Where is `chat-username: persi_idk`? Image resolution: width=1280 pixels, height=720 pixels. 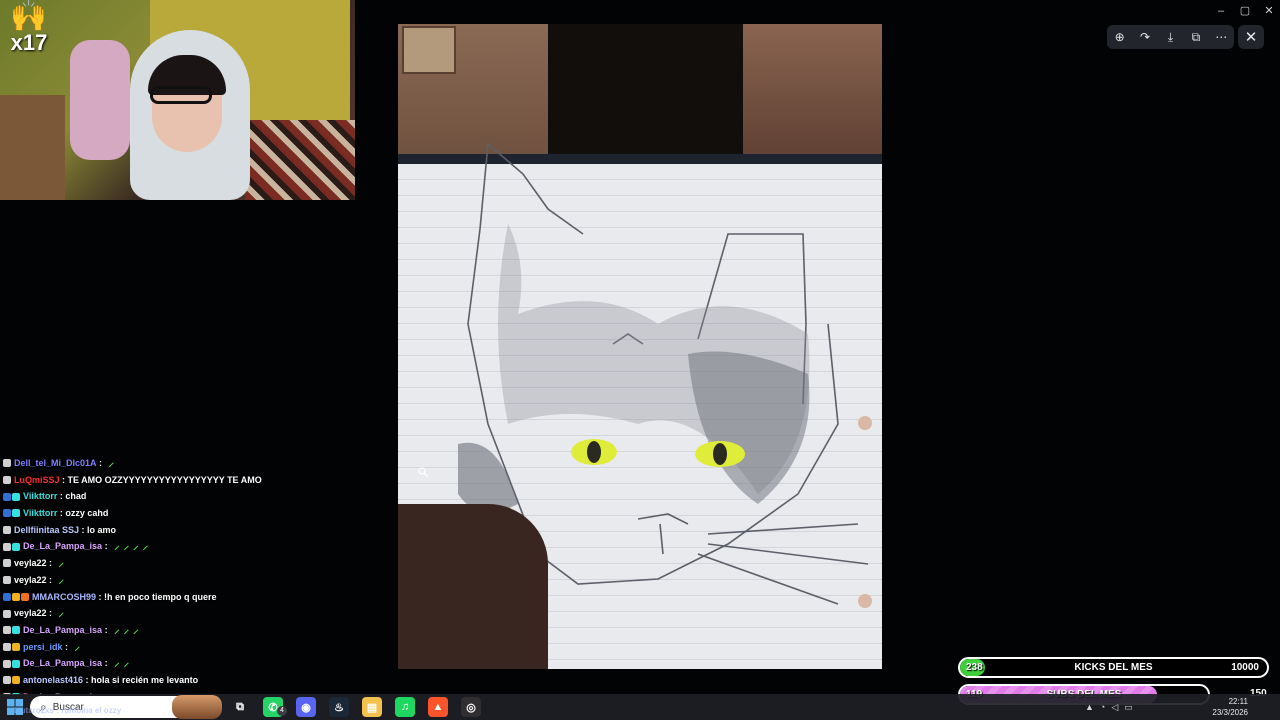
chat-username: persi_idk is located at coordinates (43, 647).